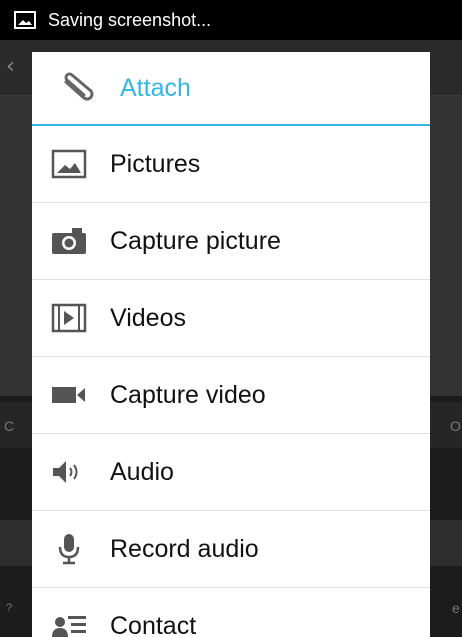 The width and height of the screenshot is (462, 637). I want to click on menu-item-capture-picture: Capture picture, so click(231, 241).